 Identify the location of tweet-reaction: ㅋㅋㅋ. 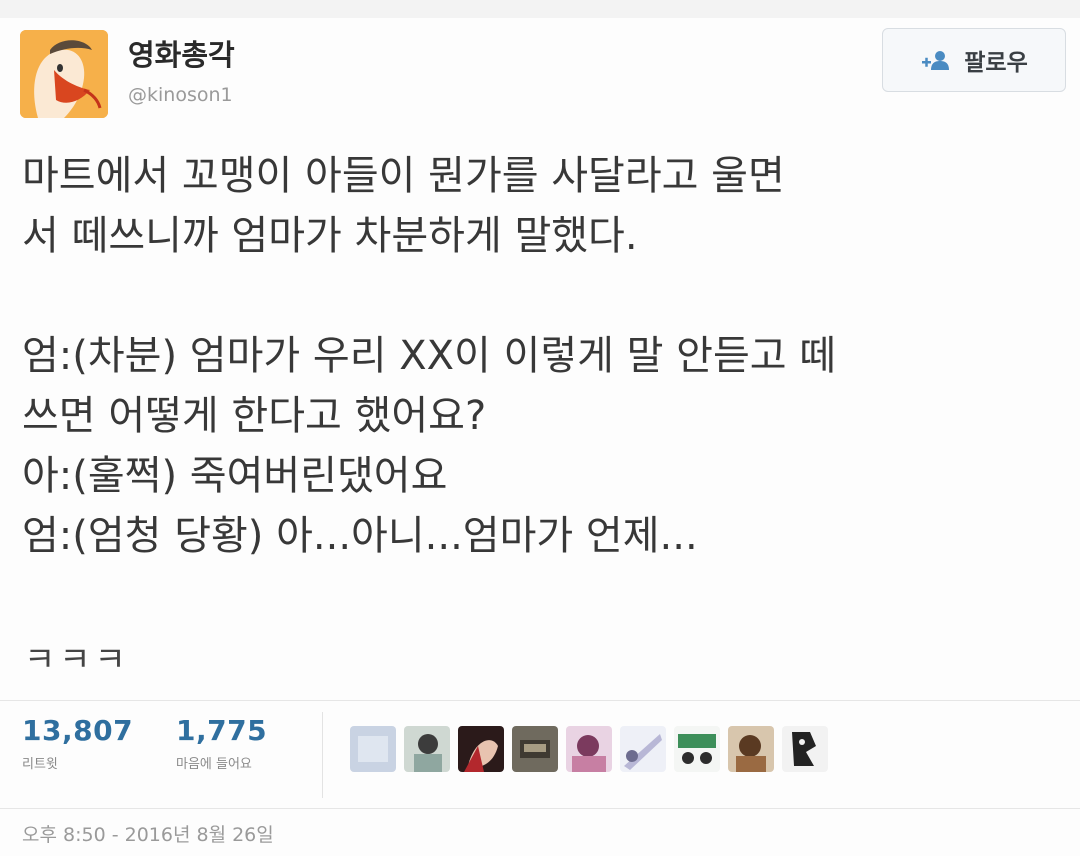
(77, 660).